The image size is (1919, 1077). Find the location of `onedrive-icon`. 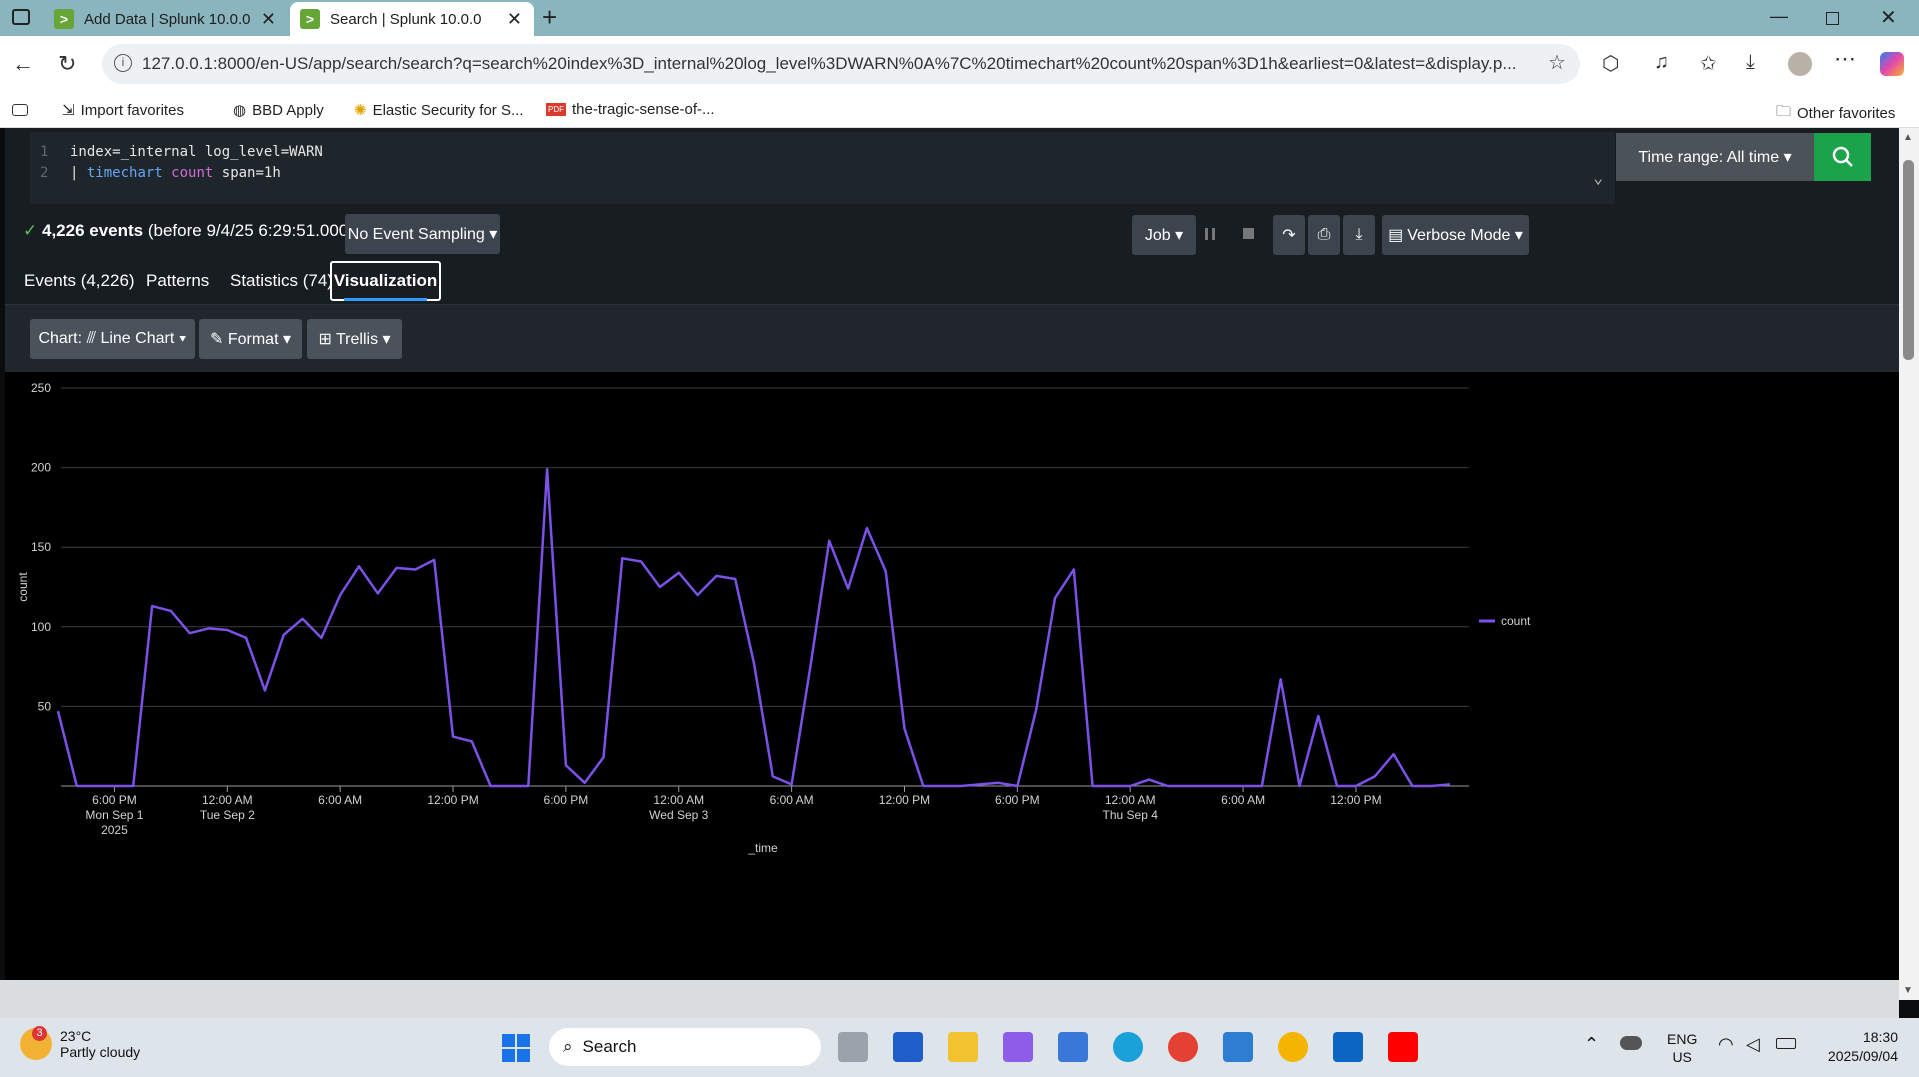

onedrive-icon is located at coordinates (1631, 1043).